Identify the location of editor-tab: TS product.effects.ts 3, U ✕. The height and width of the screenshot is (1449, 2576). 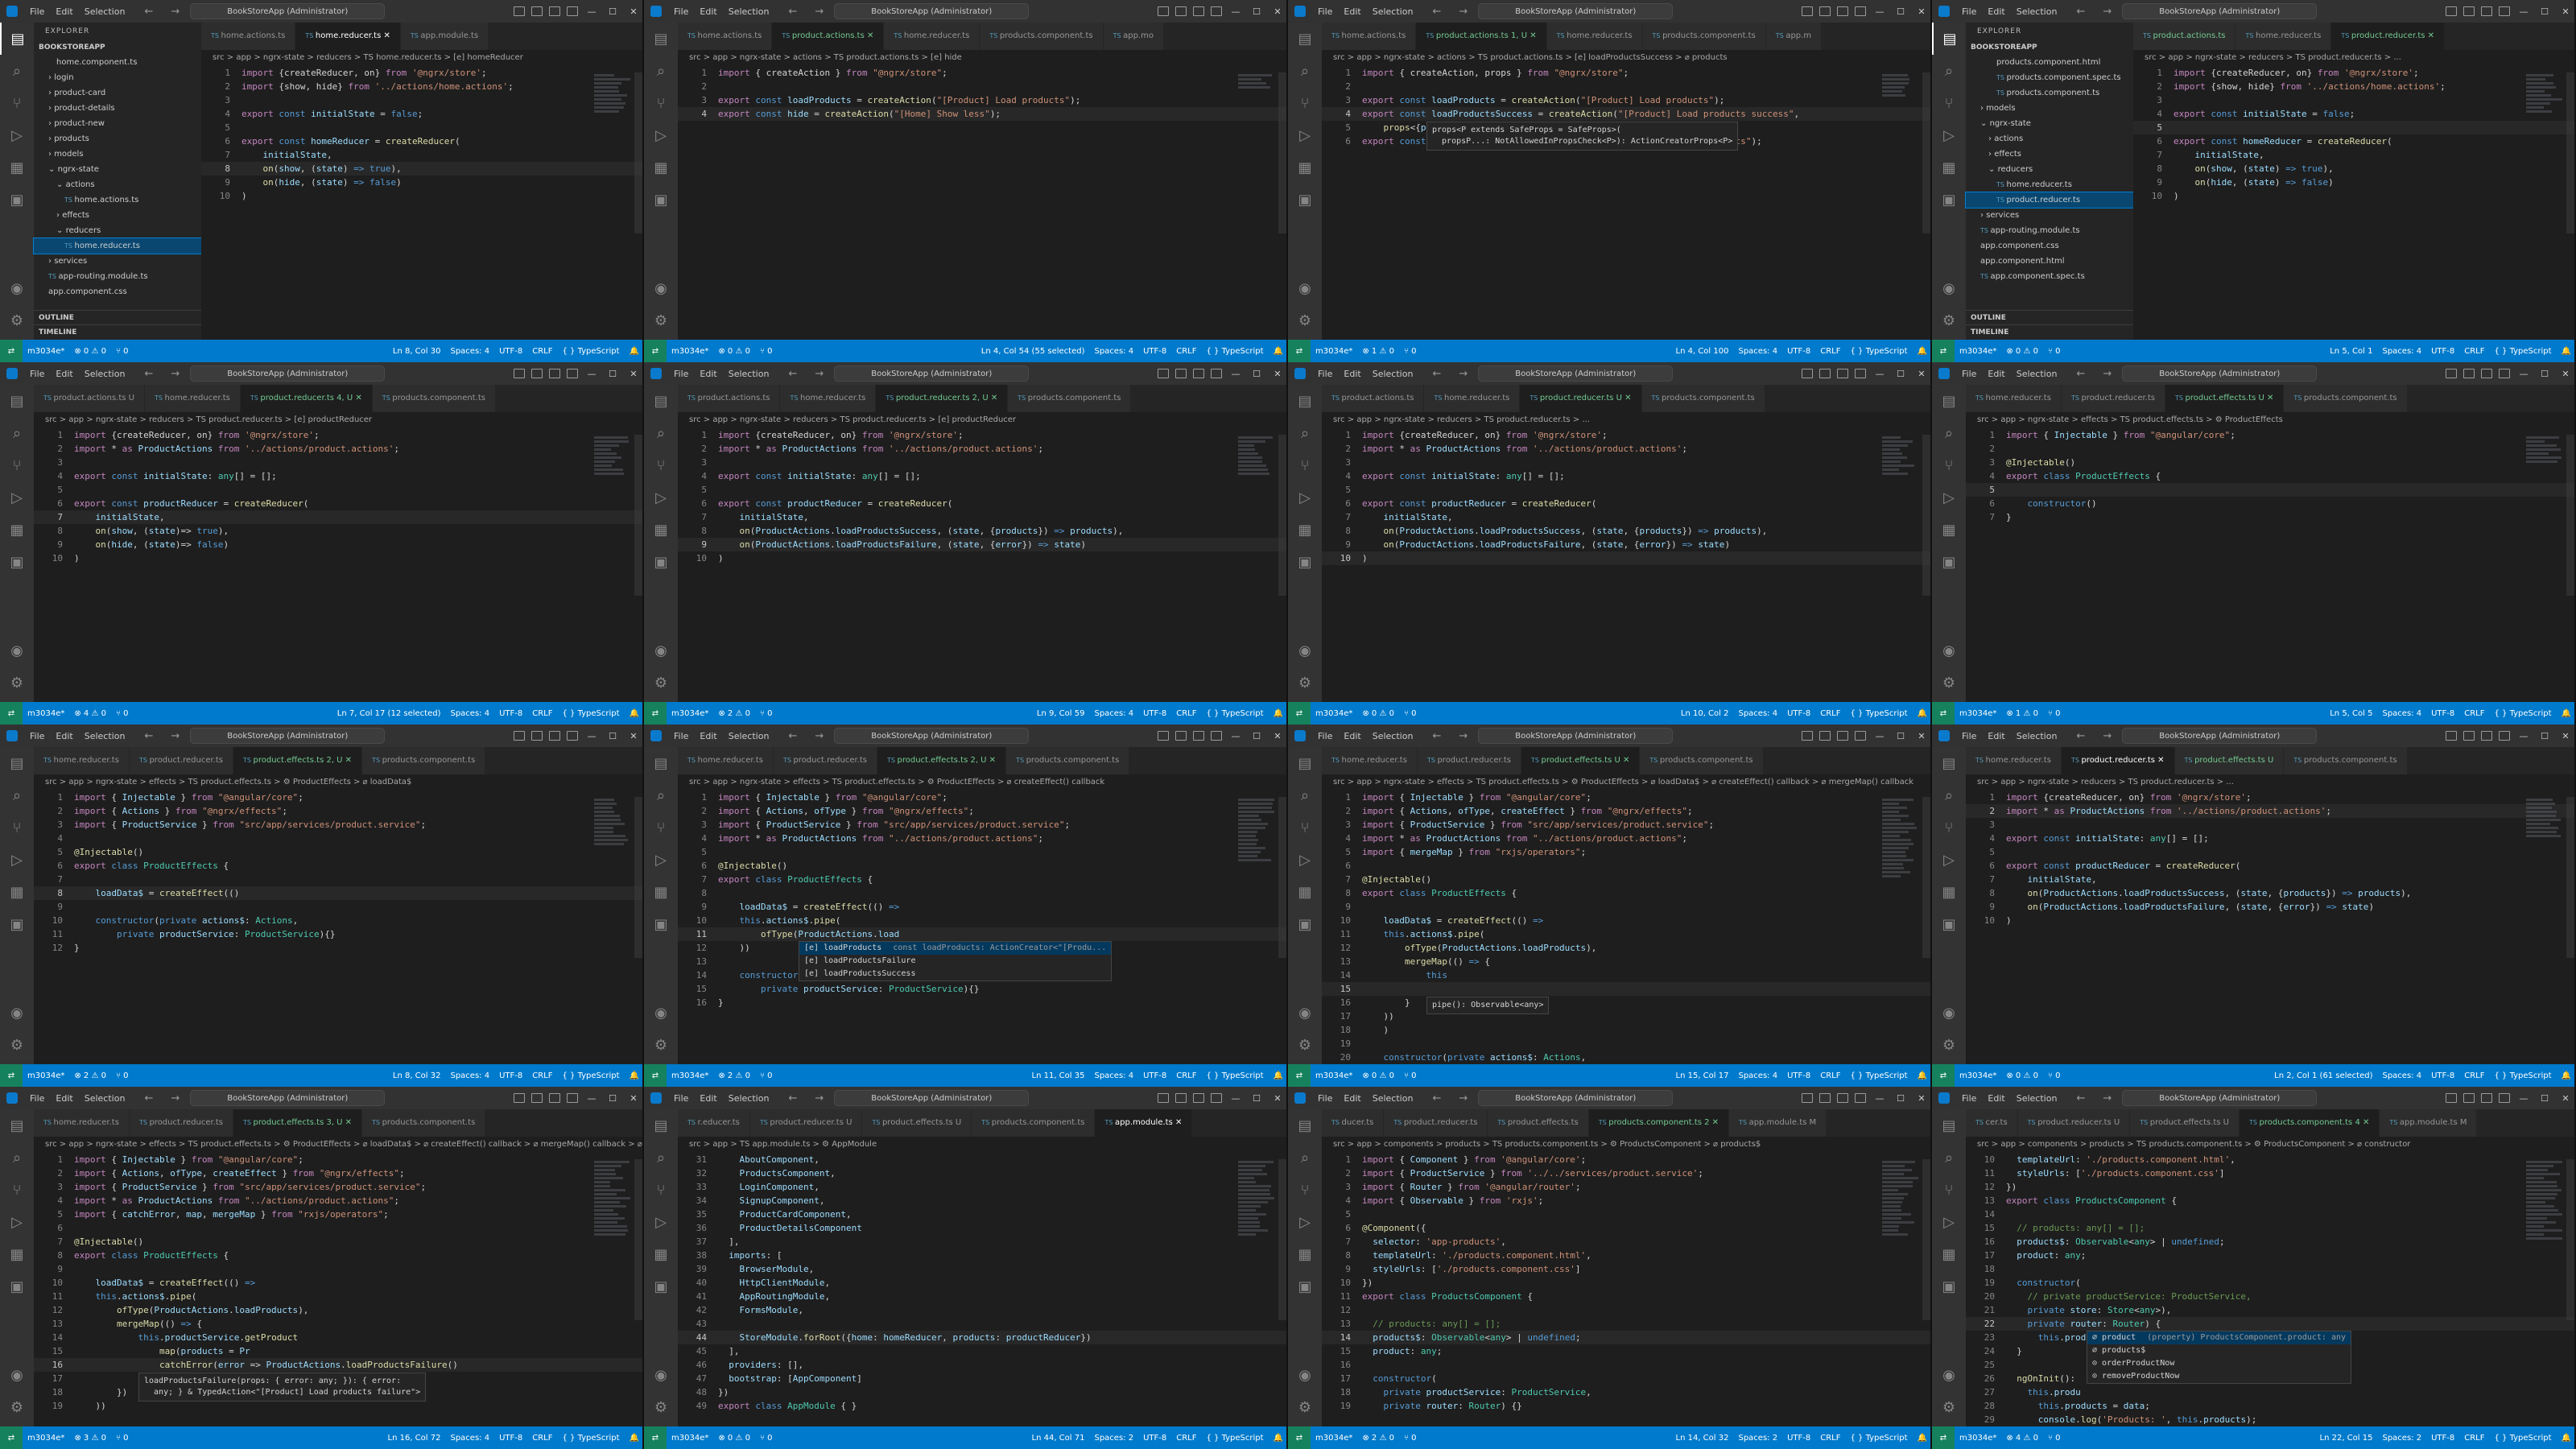
(297, 1123).